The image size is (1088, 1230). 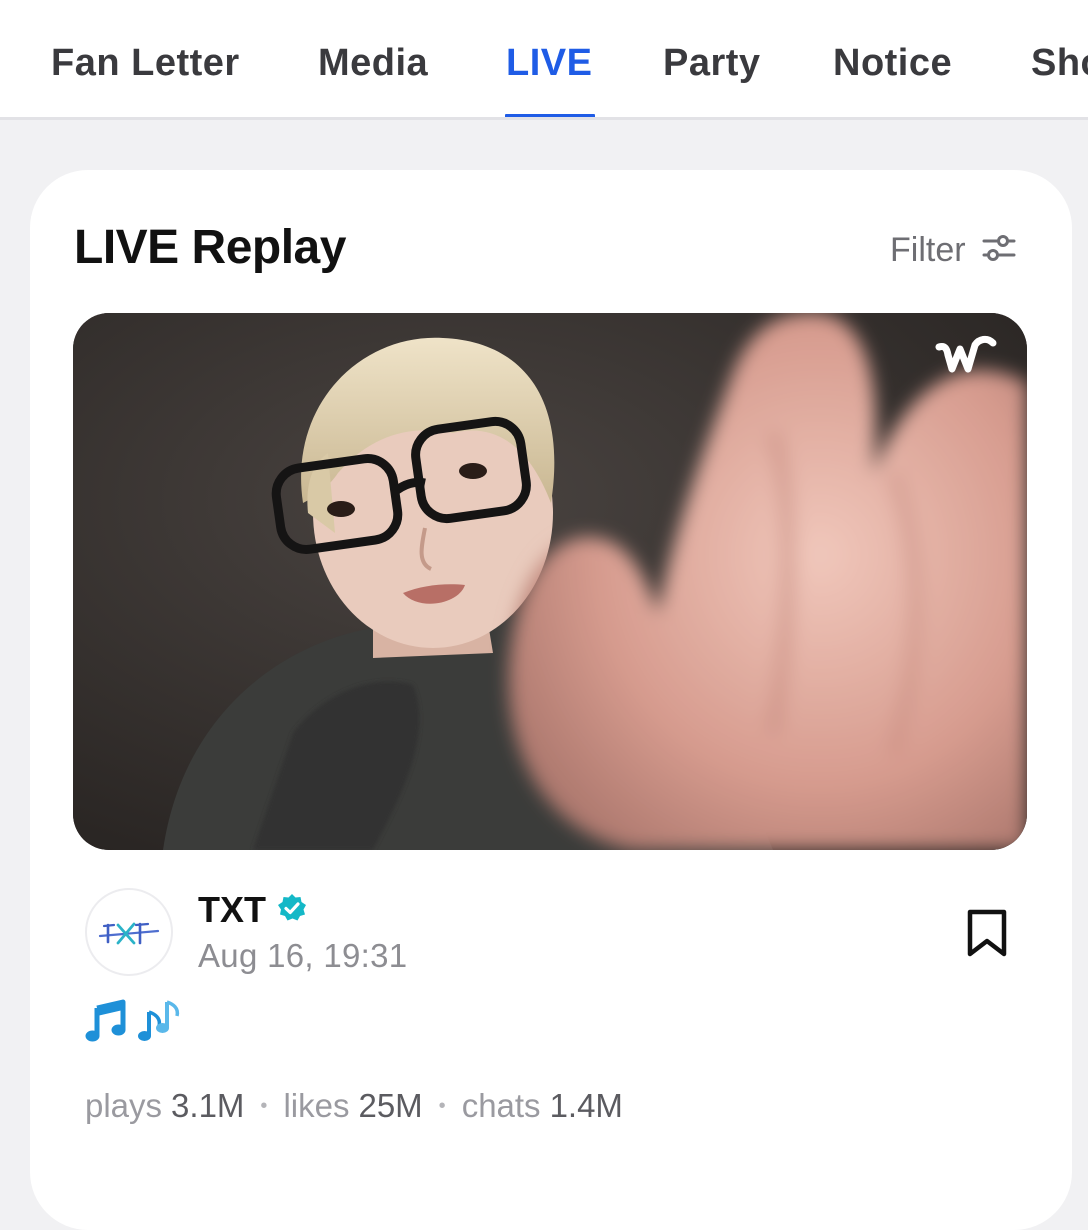 What do you see at coordinates (390, 1105) in the screenshot?
I see `likes-count: 25M` at bounding box center [390, 1105].